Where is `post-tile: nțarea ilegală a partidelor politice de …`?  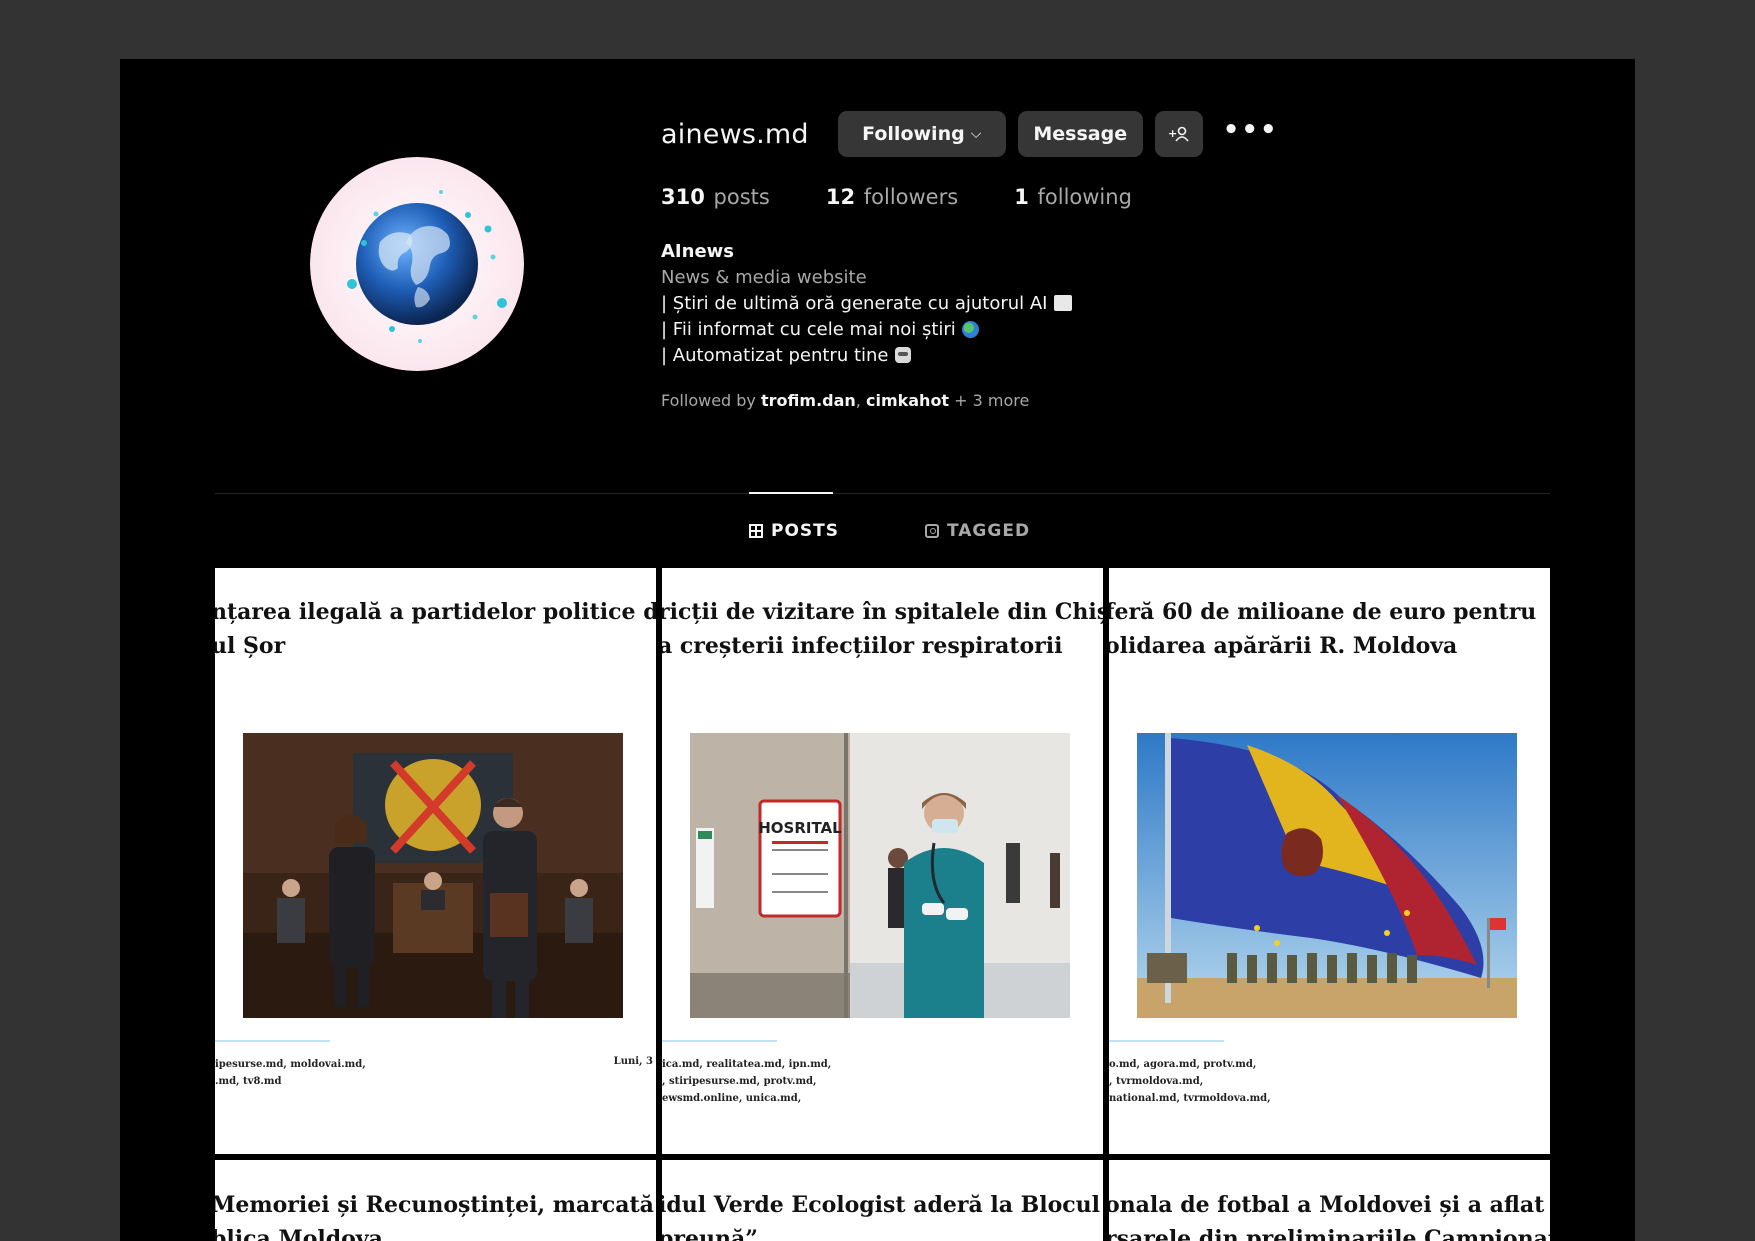 post-tile: nțarea ilegală a partidelor politice de … is located at coordinates (435, 861).